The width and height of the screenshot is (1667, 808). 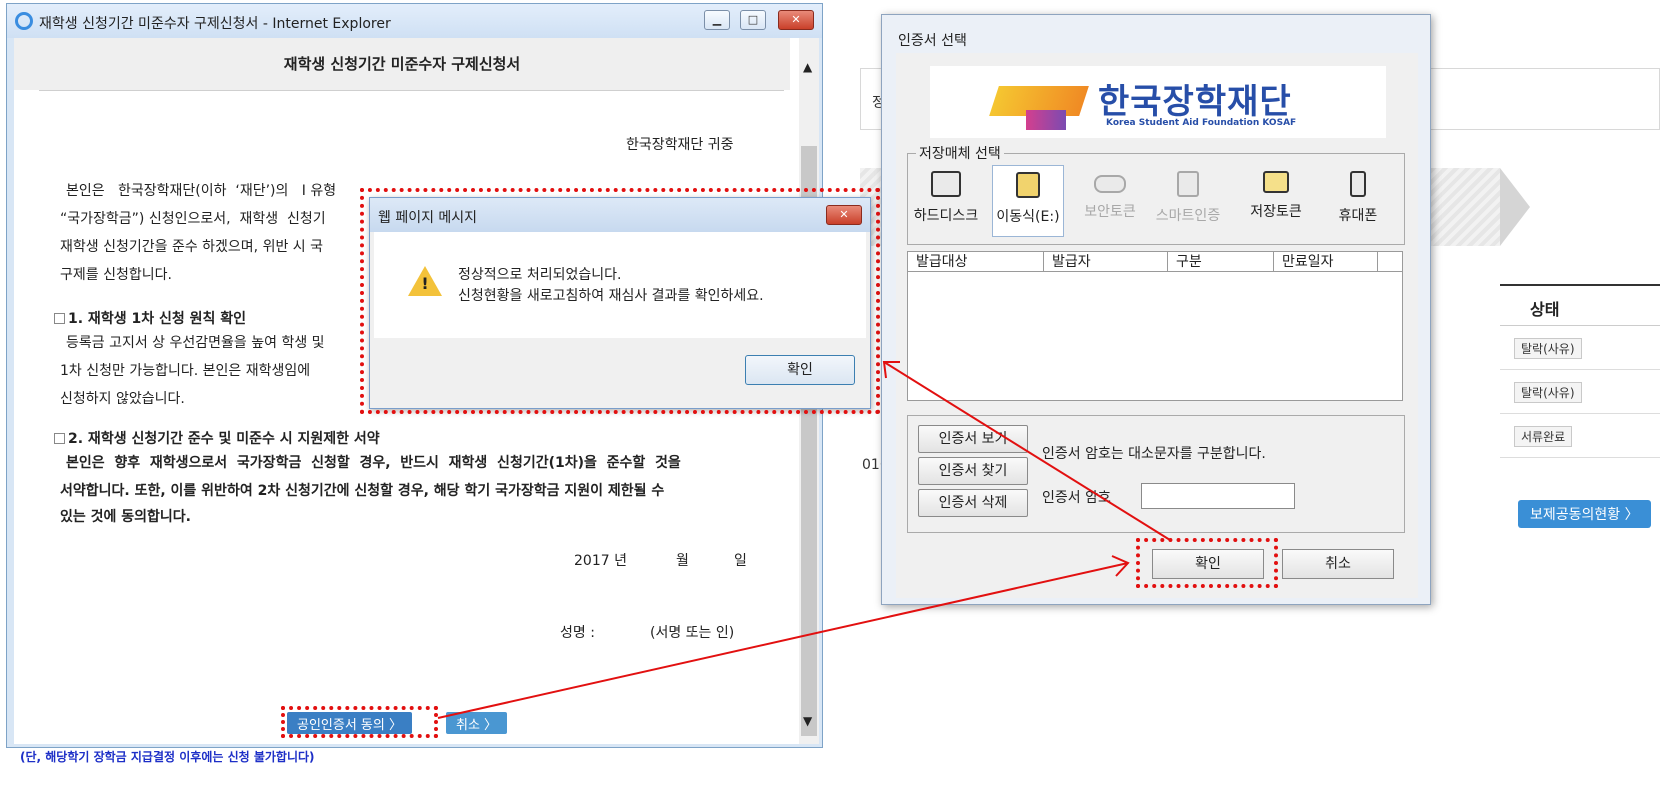 I want to click on section2-line: 있는 것에 동의합니다., so click(x=125, y=517).